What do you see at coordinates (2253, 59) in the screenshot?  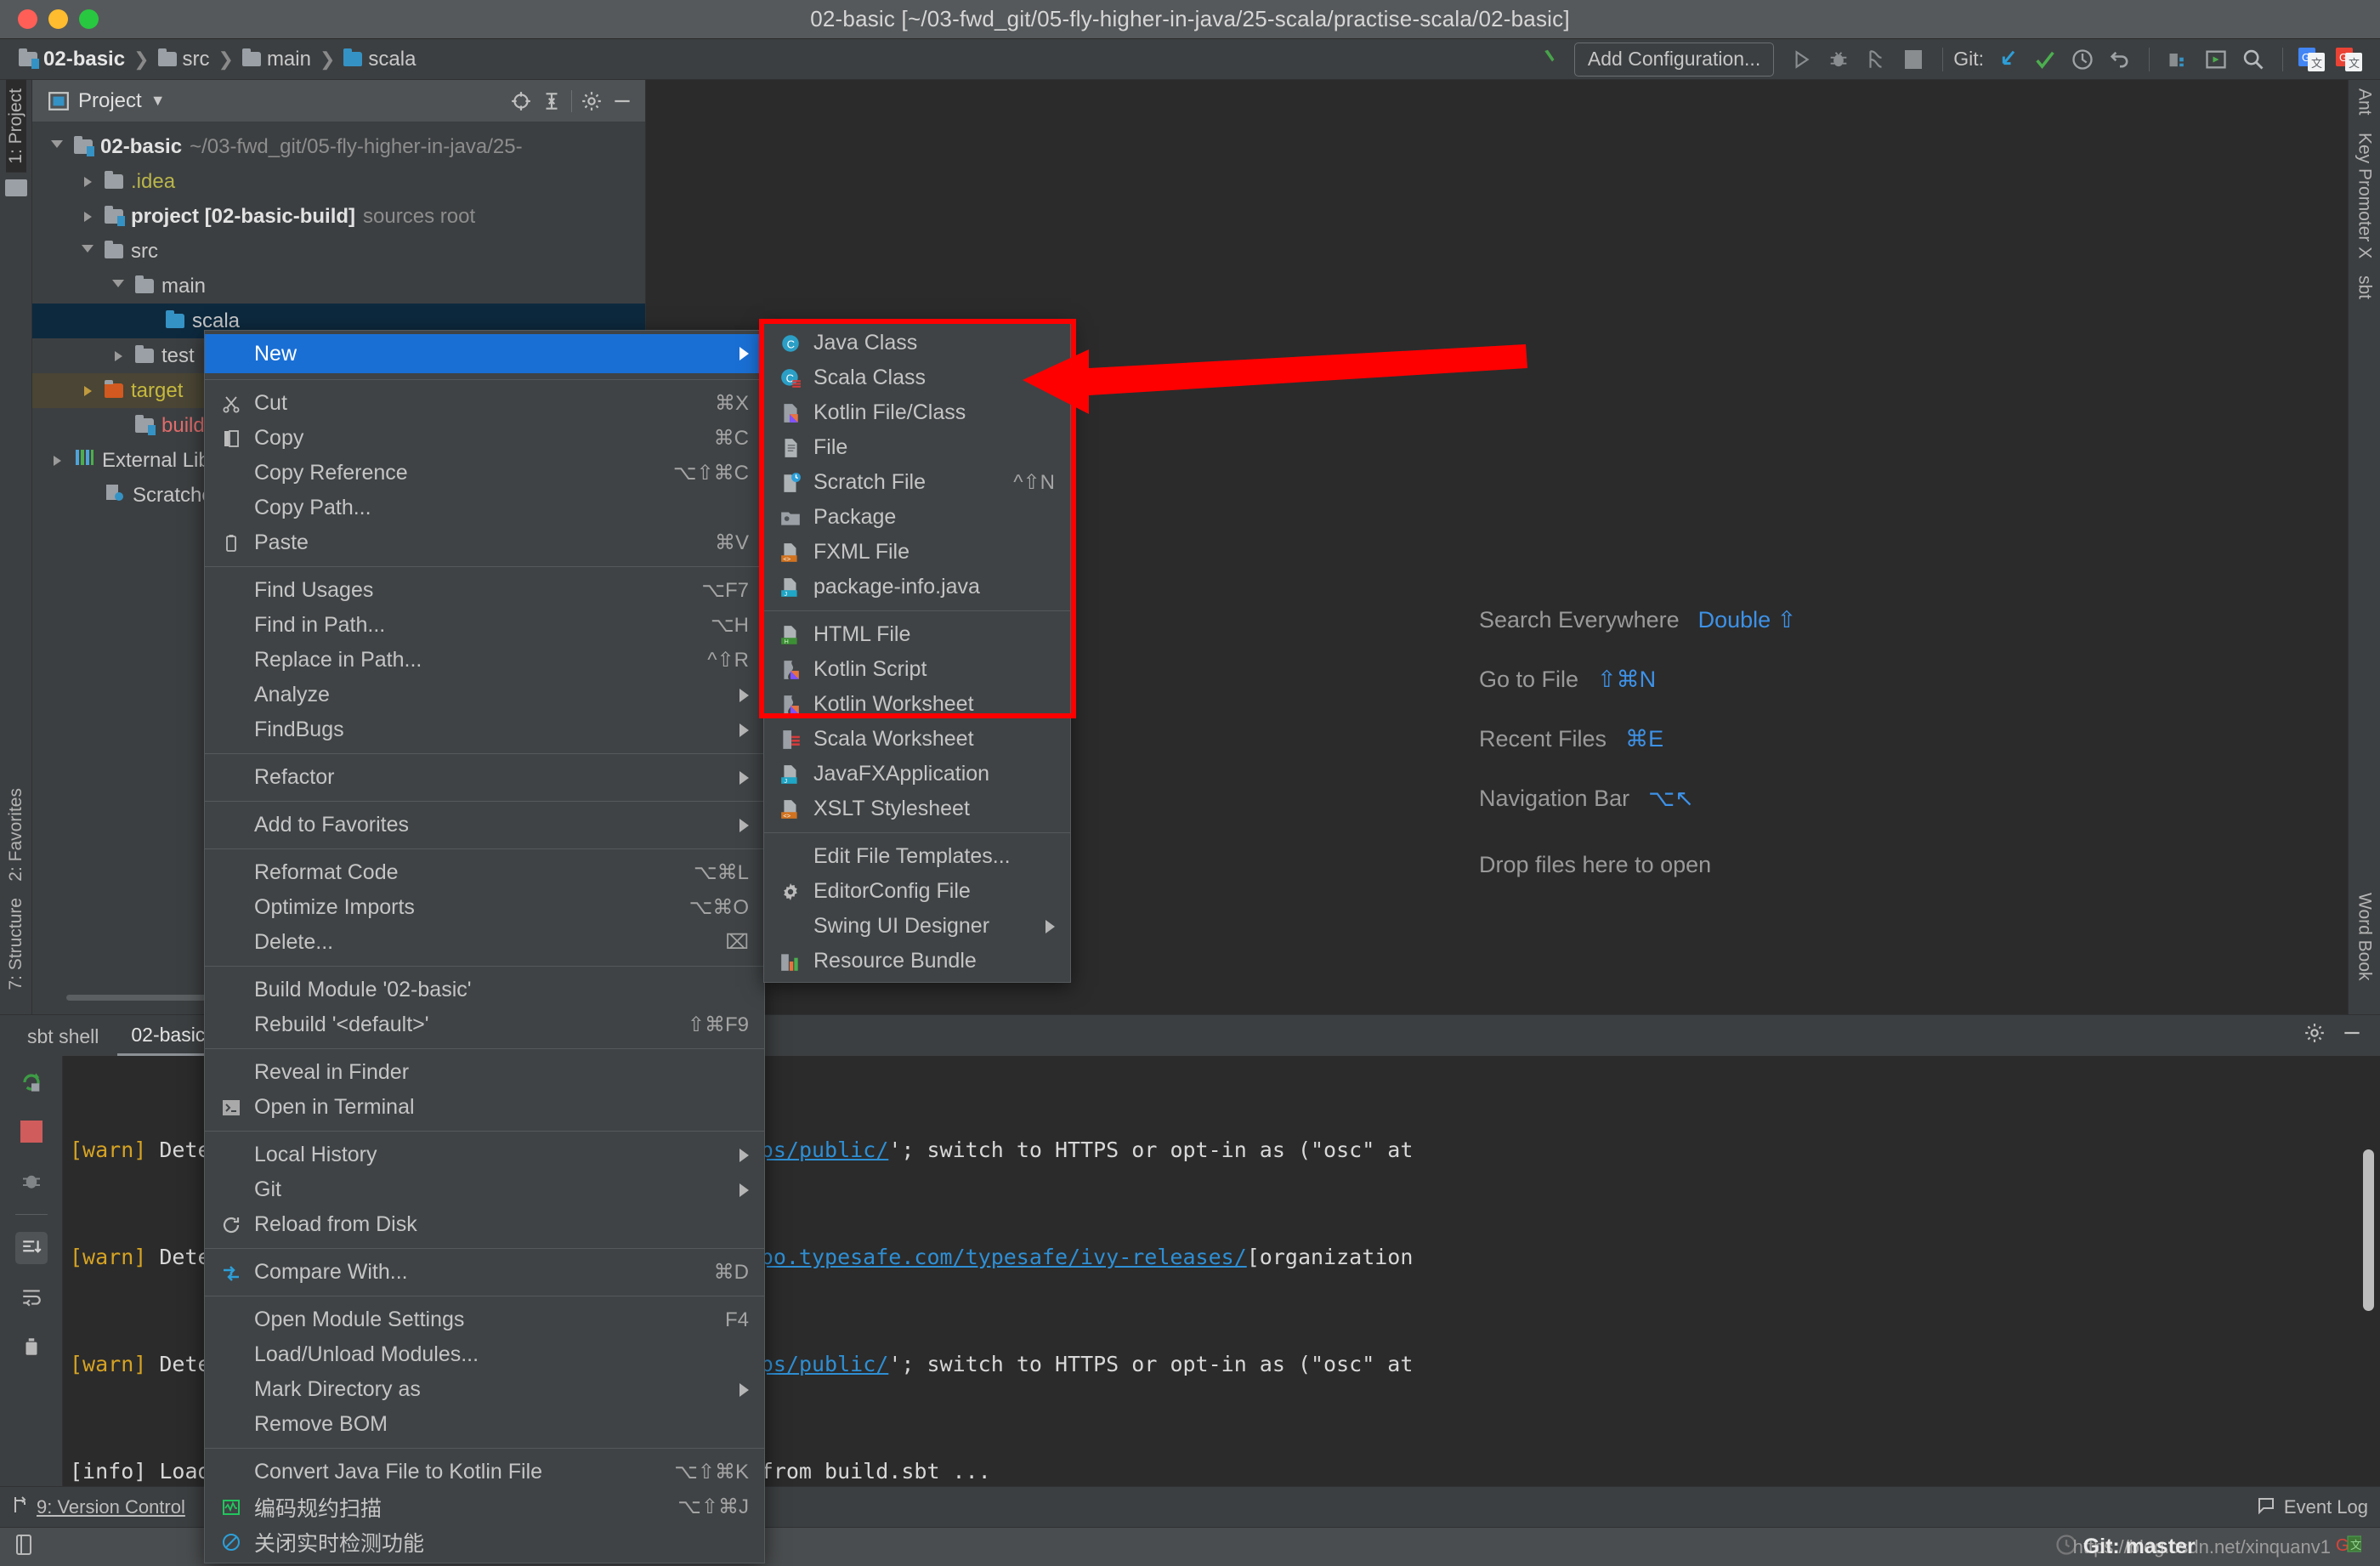 I see `search-everywhere-icon` at bounding box center [2253, 59].